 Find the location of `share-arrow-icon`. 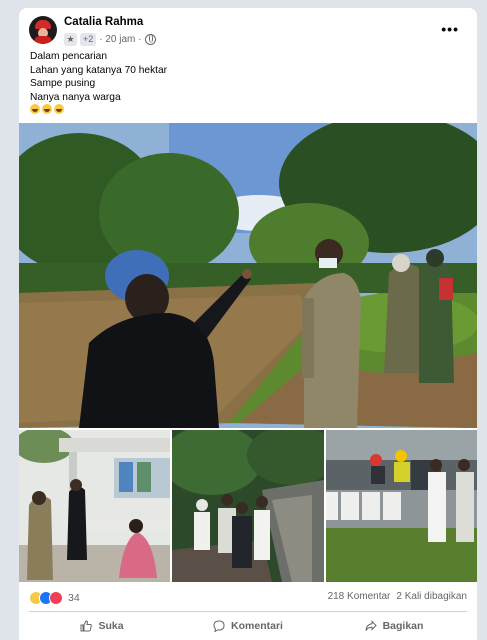

share-arrow-icon is located at coordinates (371, 625).